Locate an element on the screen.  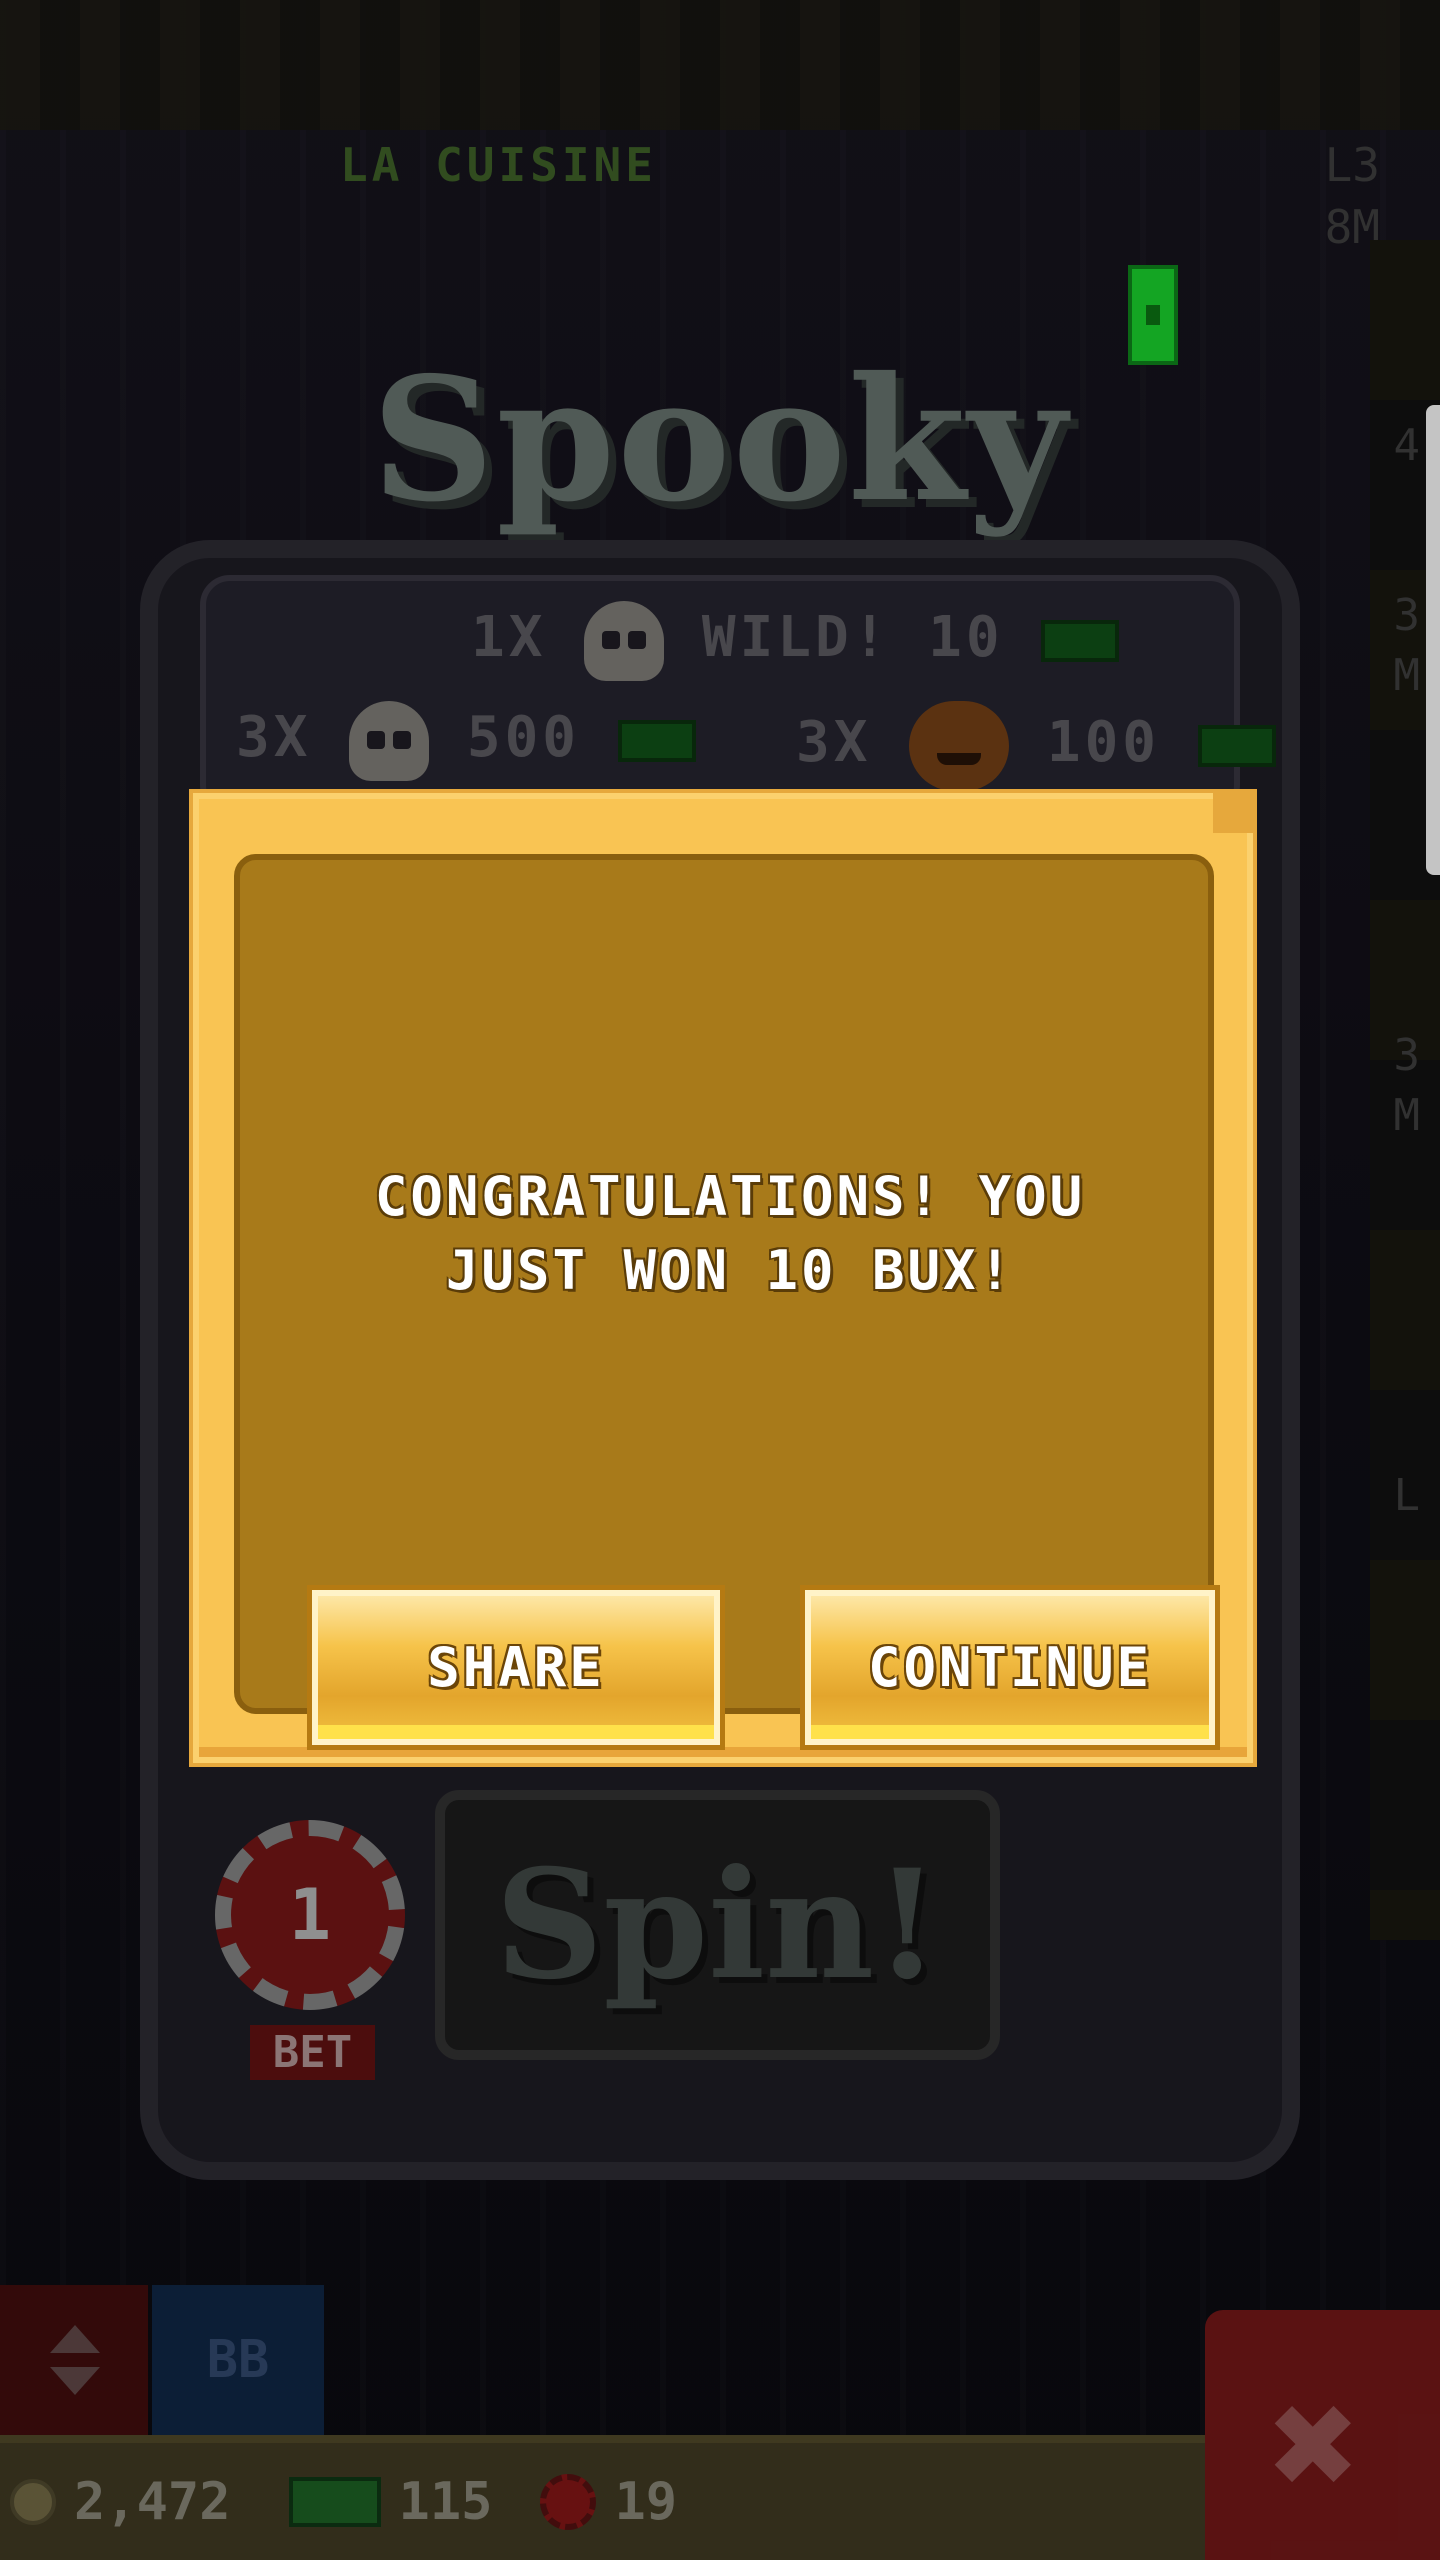
share-button: SHARE is located at coordinates (516, 1667).